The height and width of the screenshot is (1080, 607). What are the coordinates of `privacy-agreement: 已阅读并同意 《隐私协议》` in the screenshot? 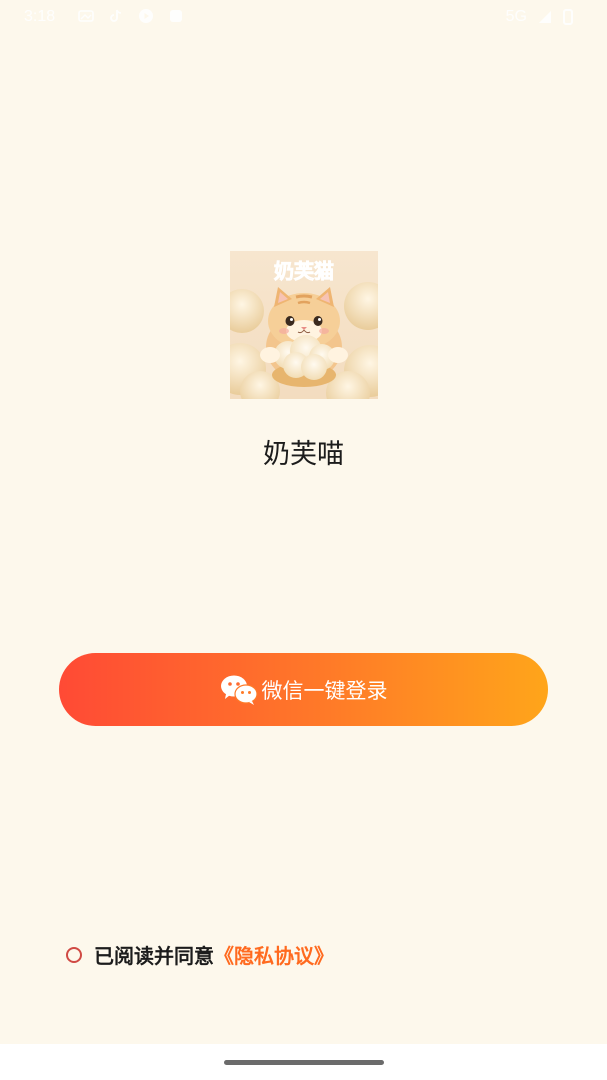 It's located at (200, 954).